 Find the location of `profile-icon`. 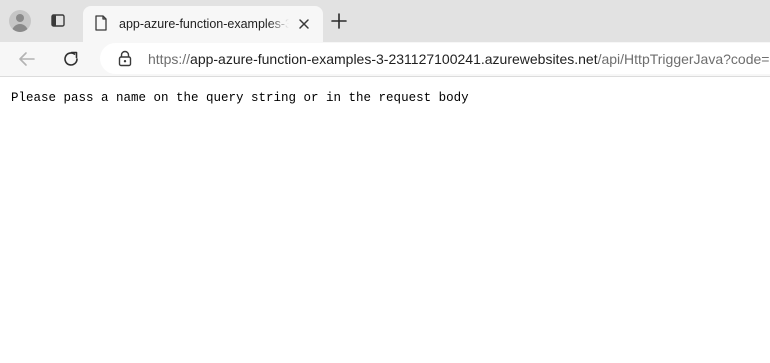

profile-icon is located at coordinates (20, 21).